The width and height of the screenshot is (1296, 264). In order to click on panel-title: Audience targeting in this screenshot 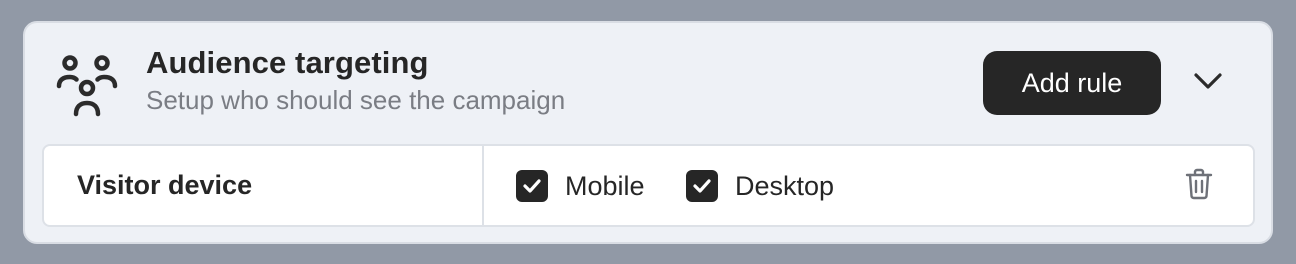, I will do `click(287, 62)`.